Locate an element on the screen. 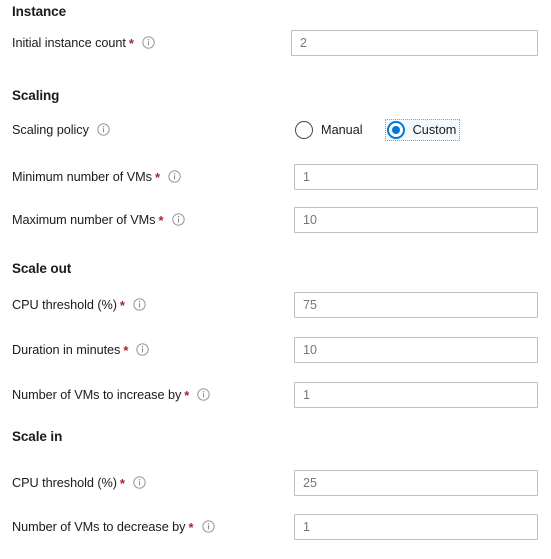  field-row-initial-instance-count: Initial instance count * is located at coordinates (275, 43).